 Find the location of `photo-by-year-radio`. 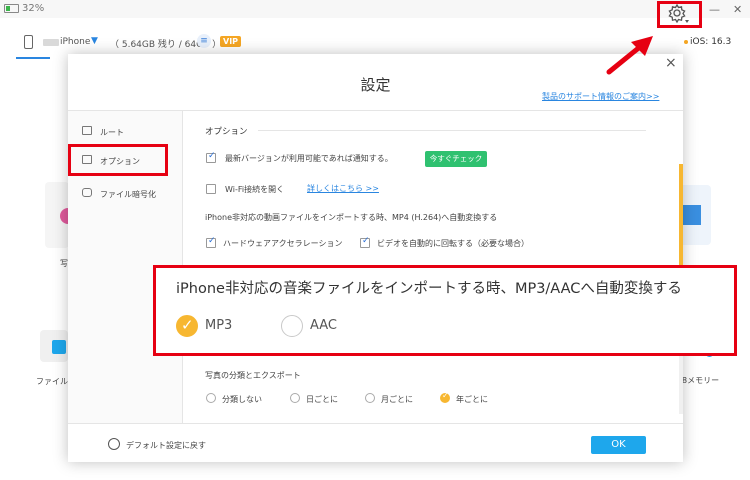

photo-by-year-radio is located at coordinates (445, 397).